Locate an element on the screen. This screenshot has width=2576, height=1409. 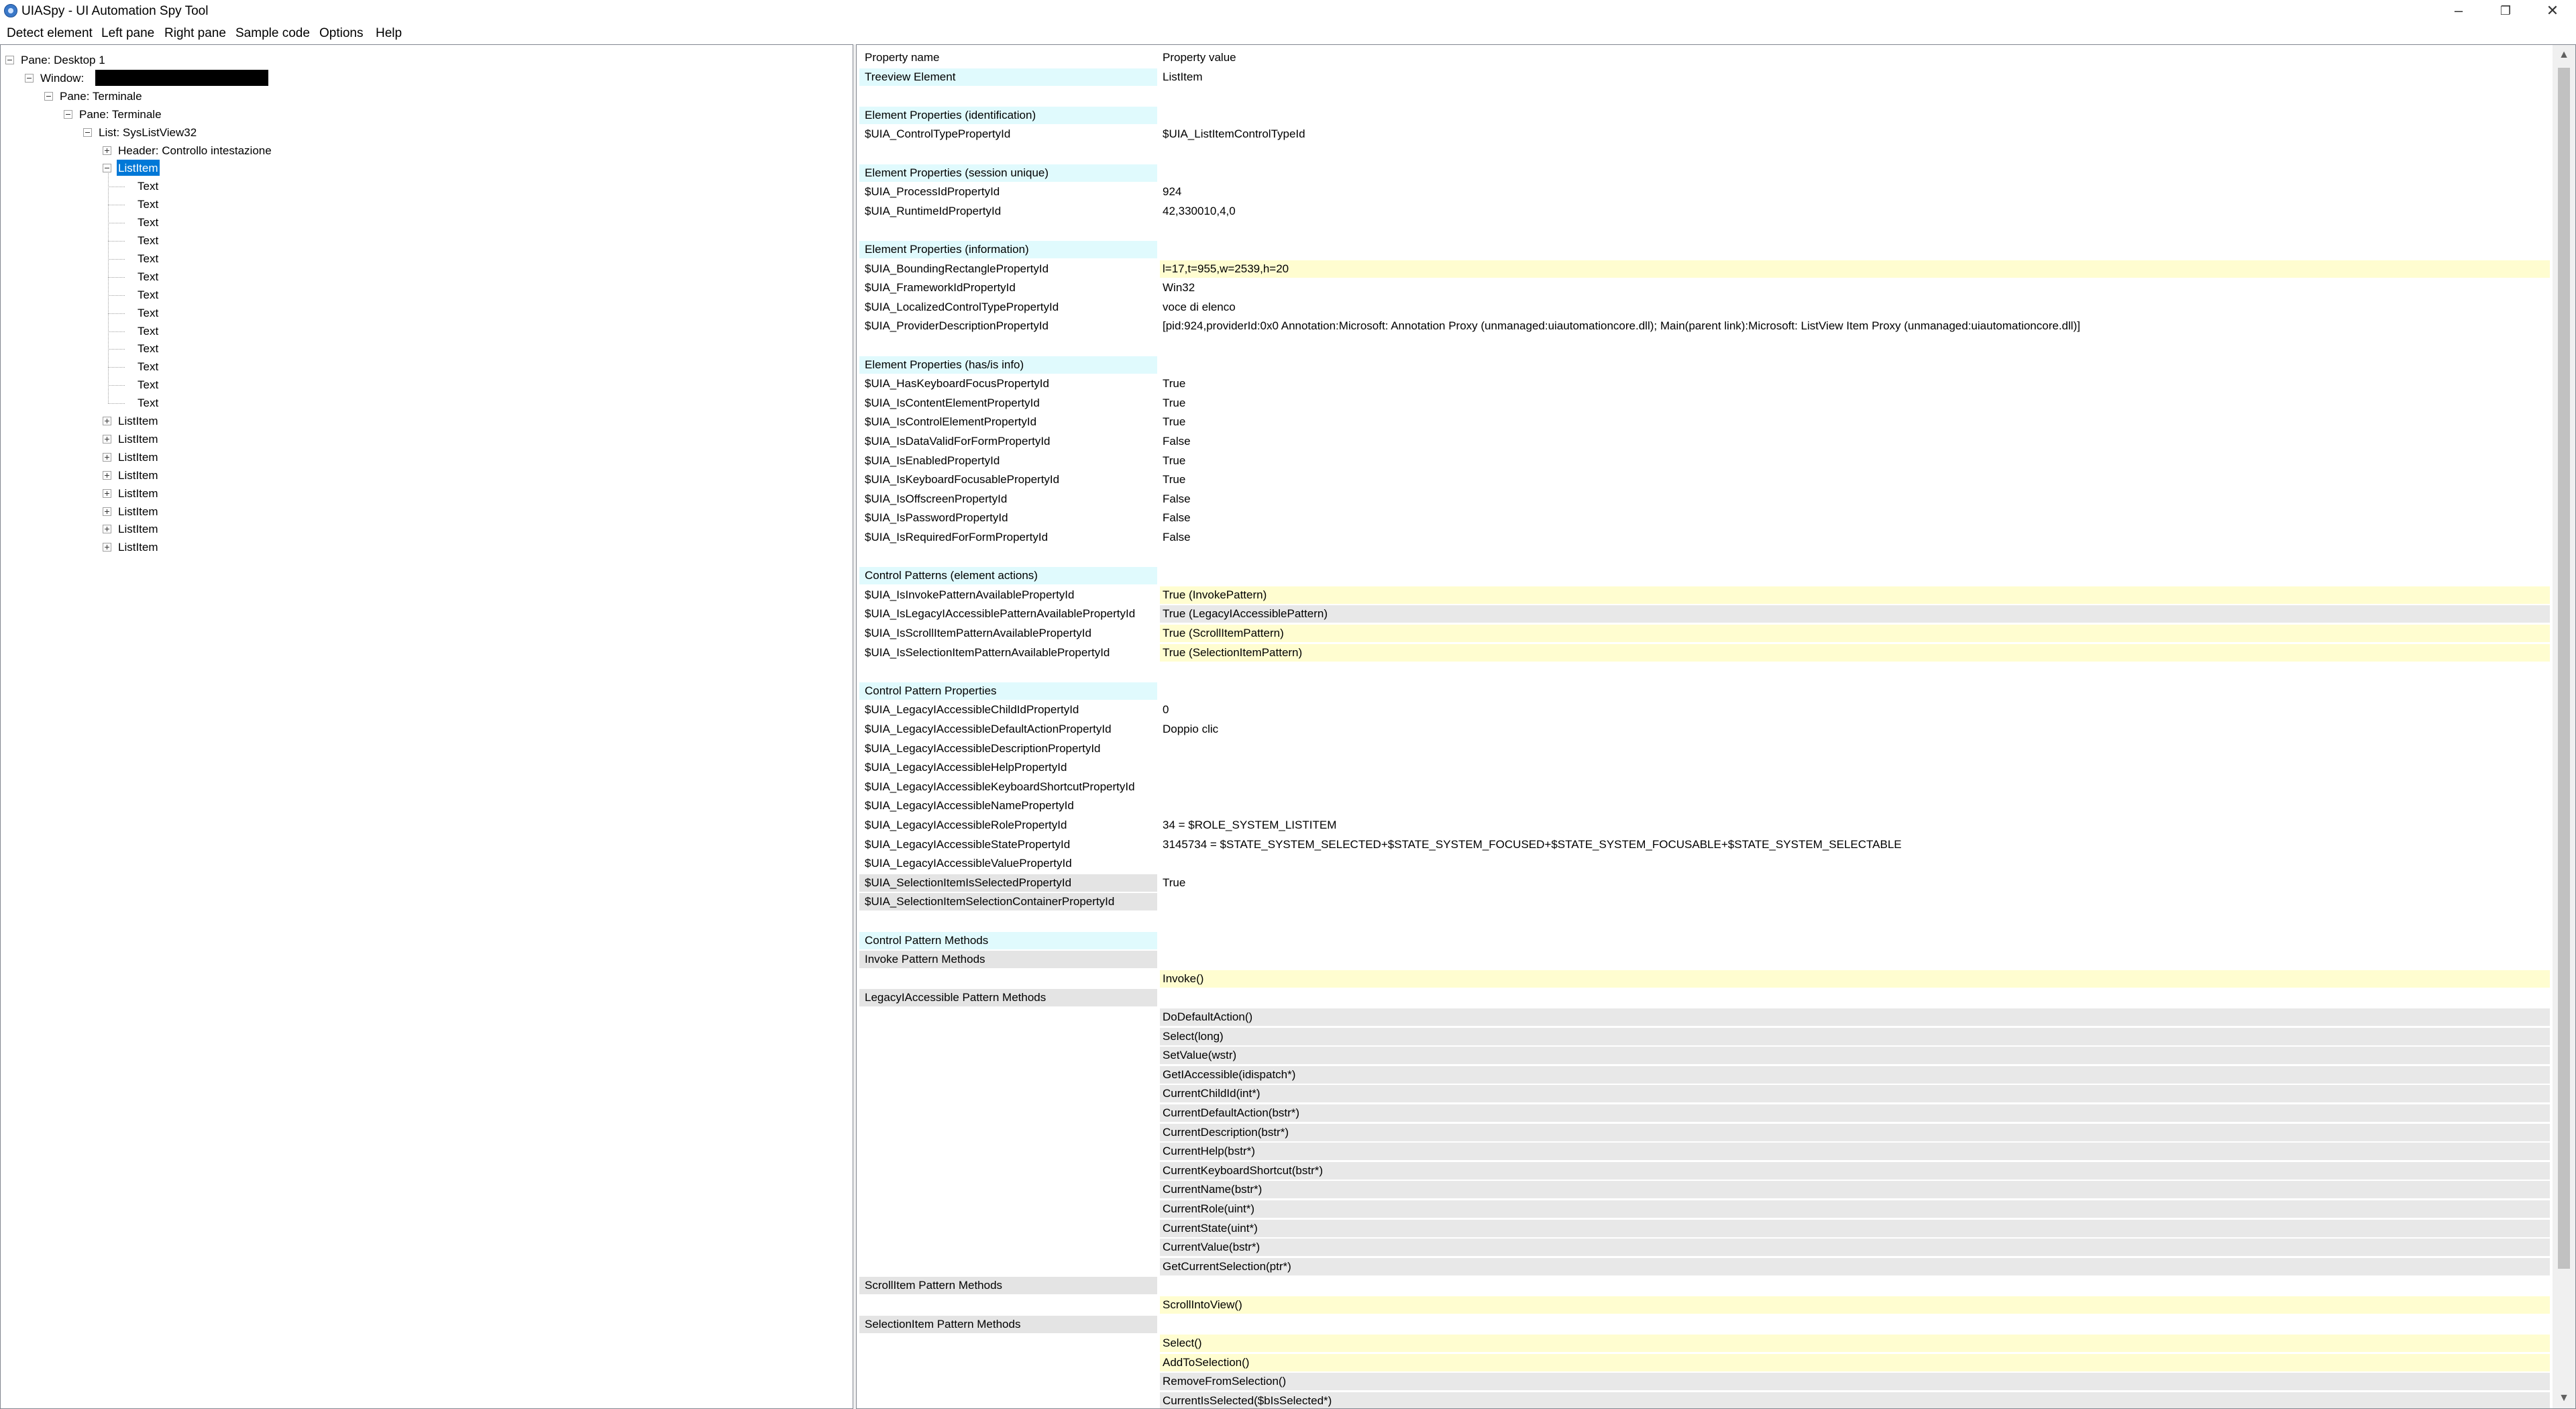
property-row: SelectionItem Pattern Methods is located at coordinates (1705, 1325).